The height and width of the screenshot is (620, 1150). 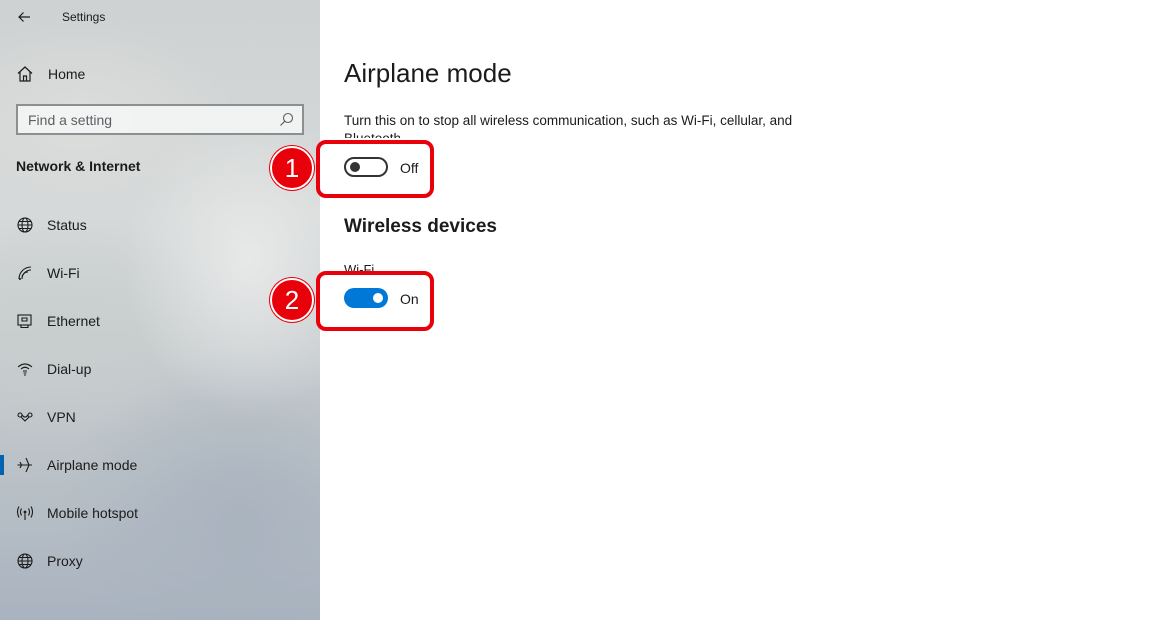 What do you see at coordinates (160, 561) in the screenshot?
I see `sidebar-item-proxy: Proxy` at bounding box center [160, 561].